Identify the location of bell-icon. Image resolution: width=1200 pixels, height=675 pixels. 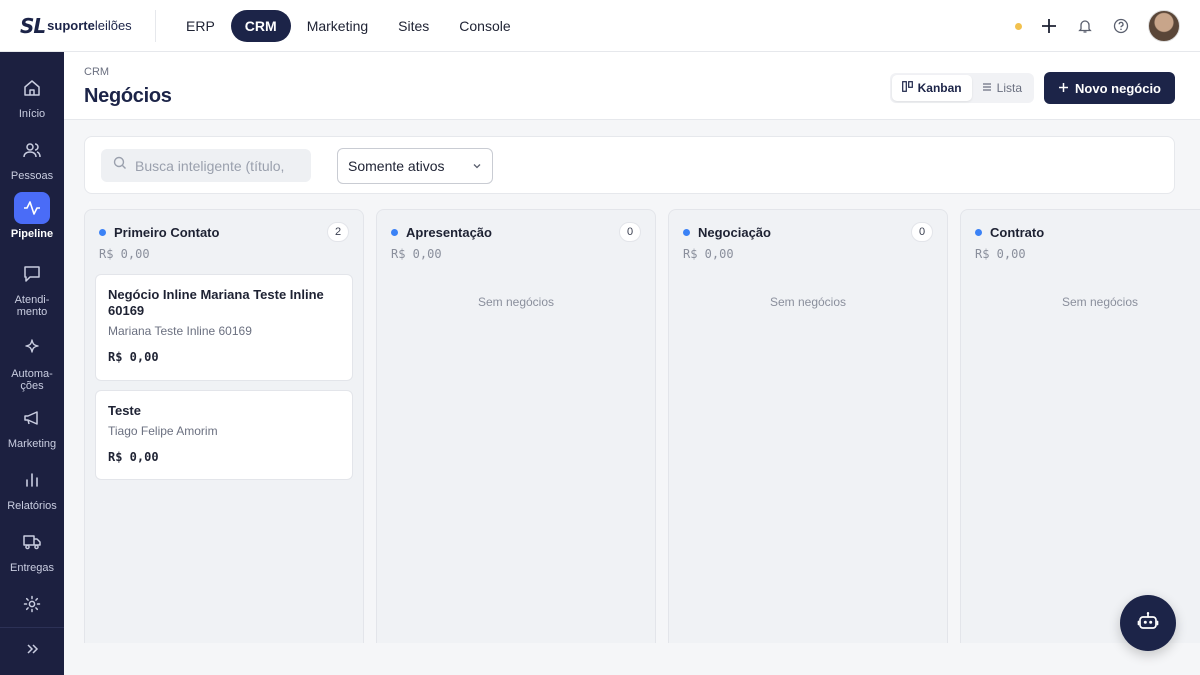
(1085, 26).